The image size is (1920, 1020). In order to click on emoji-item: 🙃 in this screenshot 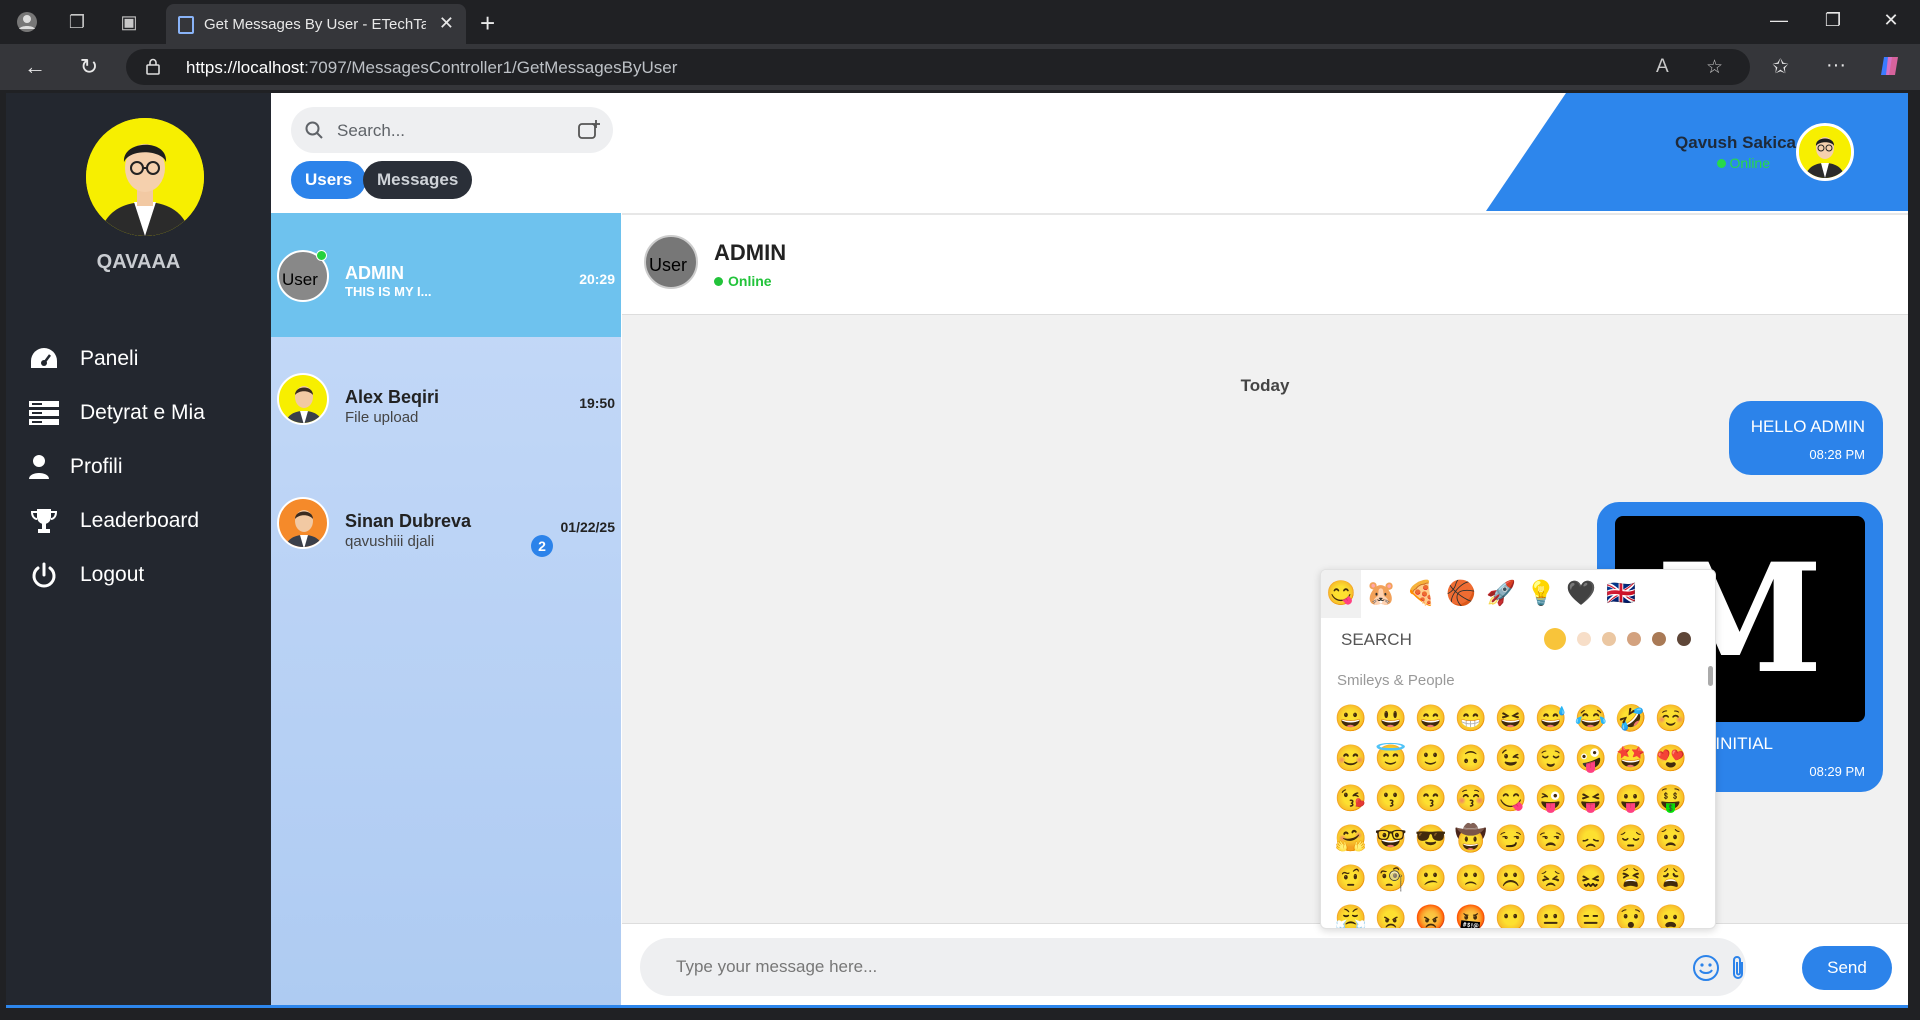, I will do `click(1471, 758)`.